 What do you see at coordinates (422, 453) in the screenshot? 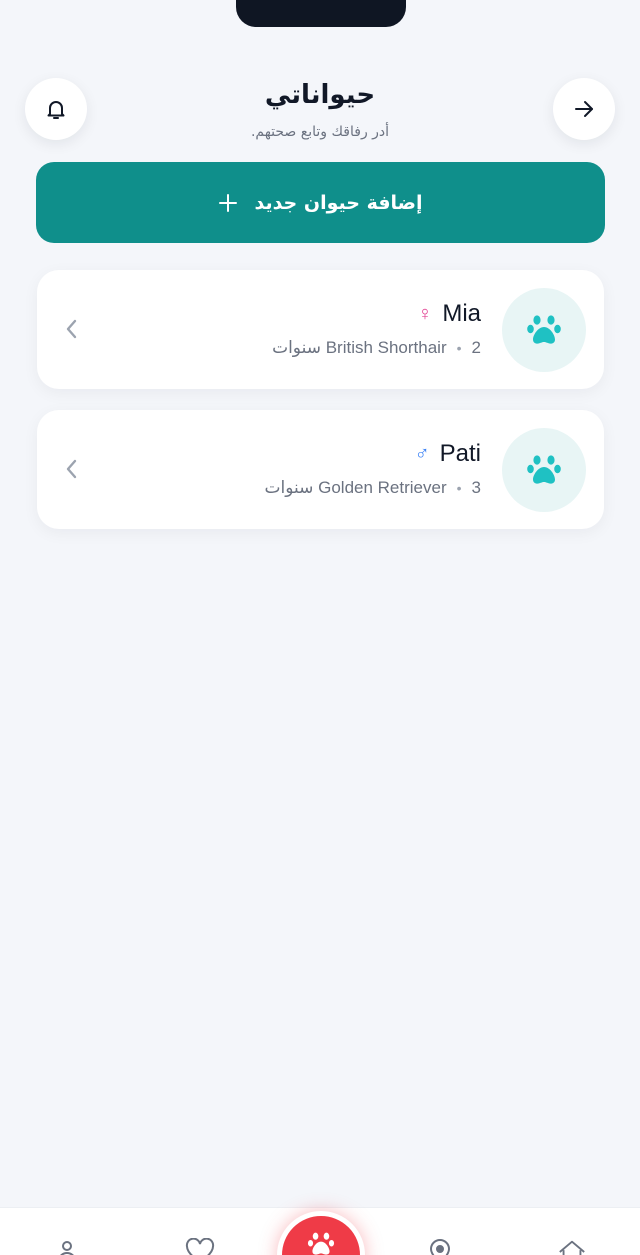
I see `male-icon: ♂` at bounding box center [422, 453].